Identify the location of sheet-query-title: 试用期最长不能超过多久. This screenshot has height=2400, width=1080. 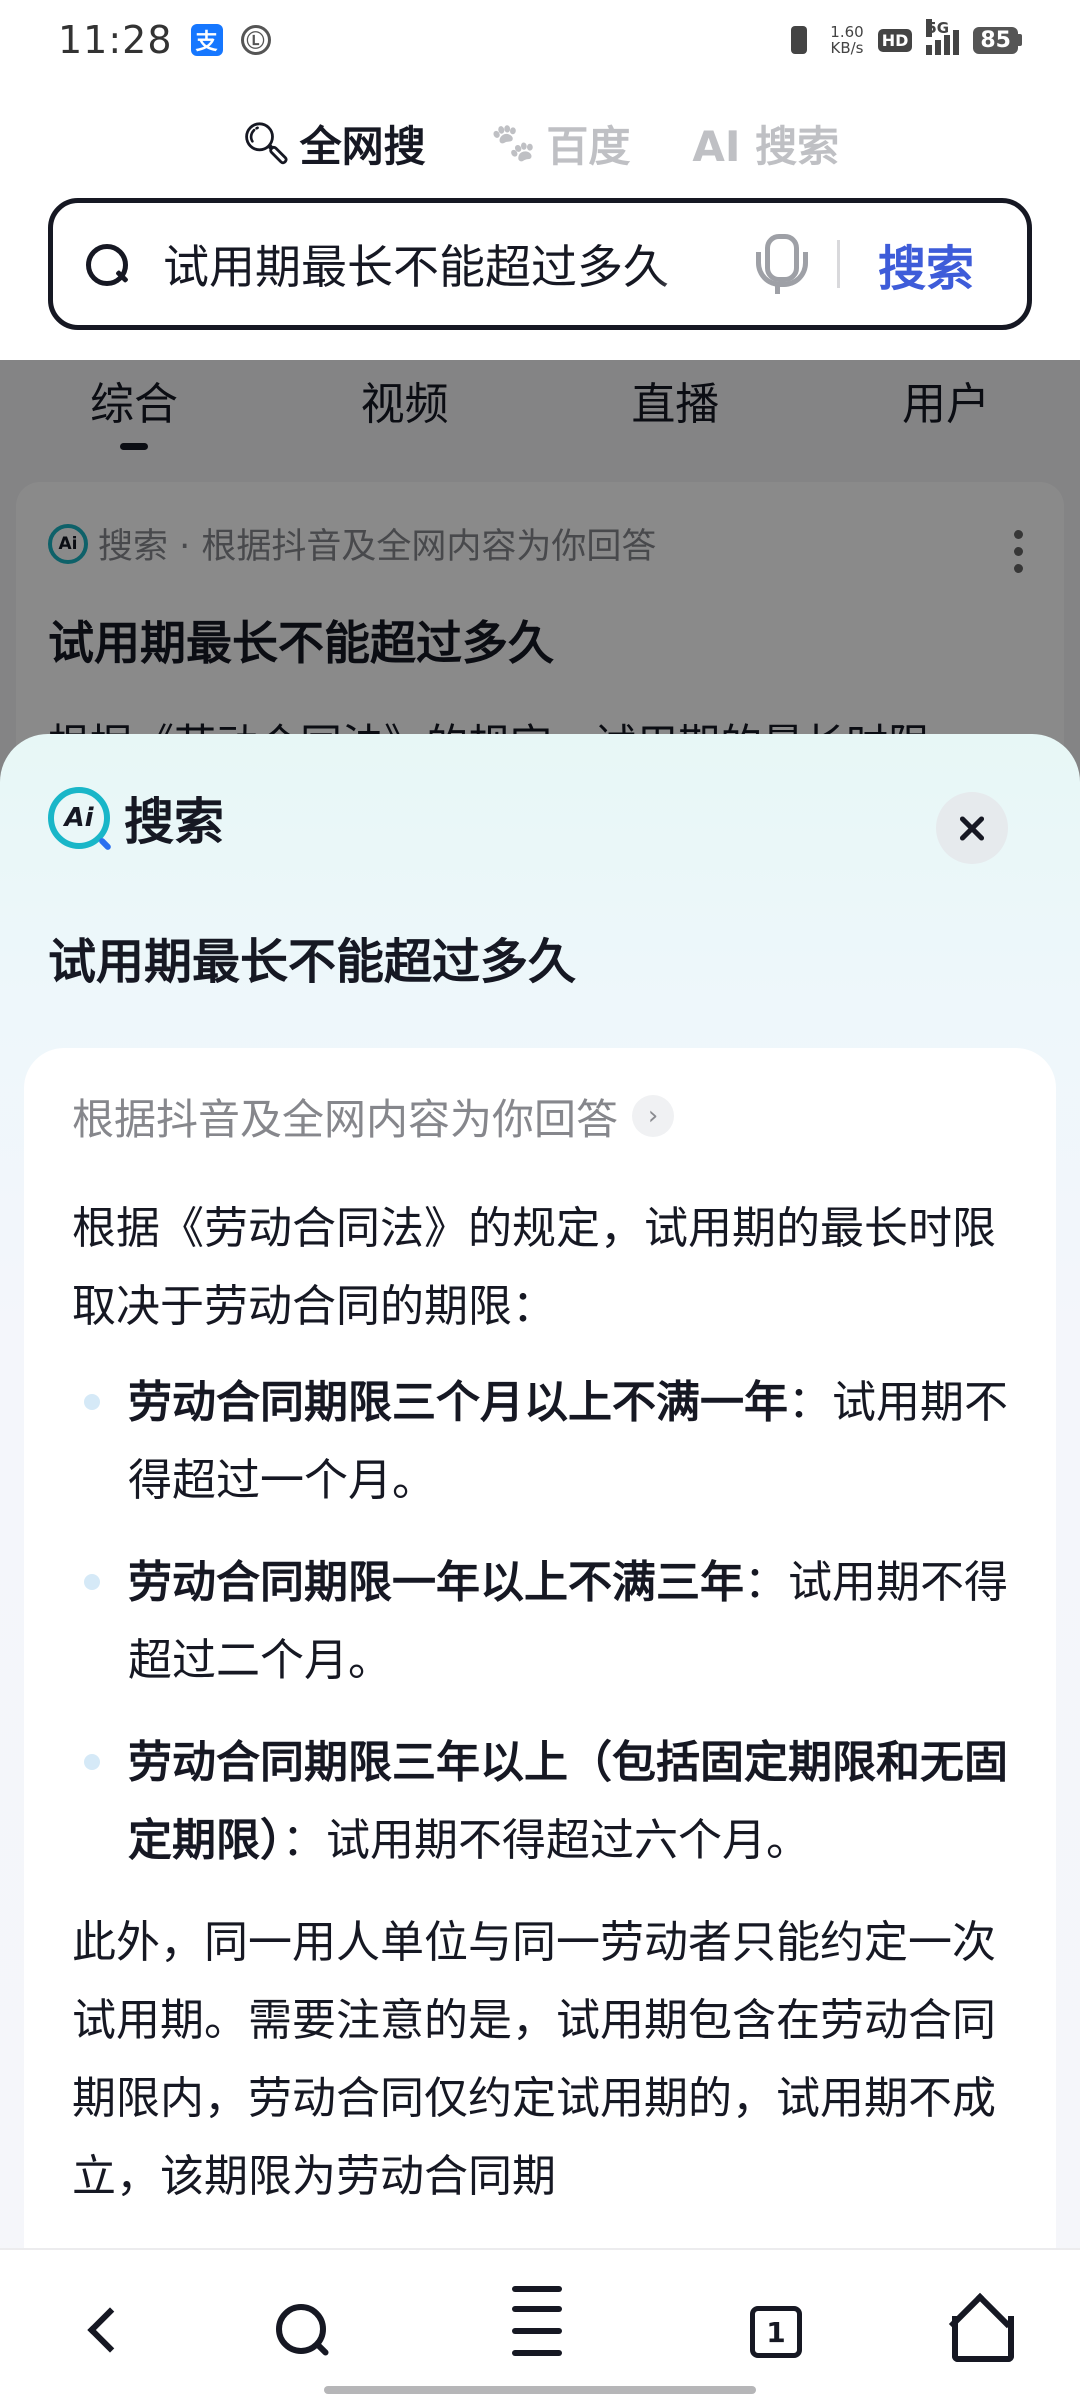
(312, 962).